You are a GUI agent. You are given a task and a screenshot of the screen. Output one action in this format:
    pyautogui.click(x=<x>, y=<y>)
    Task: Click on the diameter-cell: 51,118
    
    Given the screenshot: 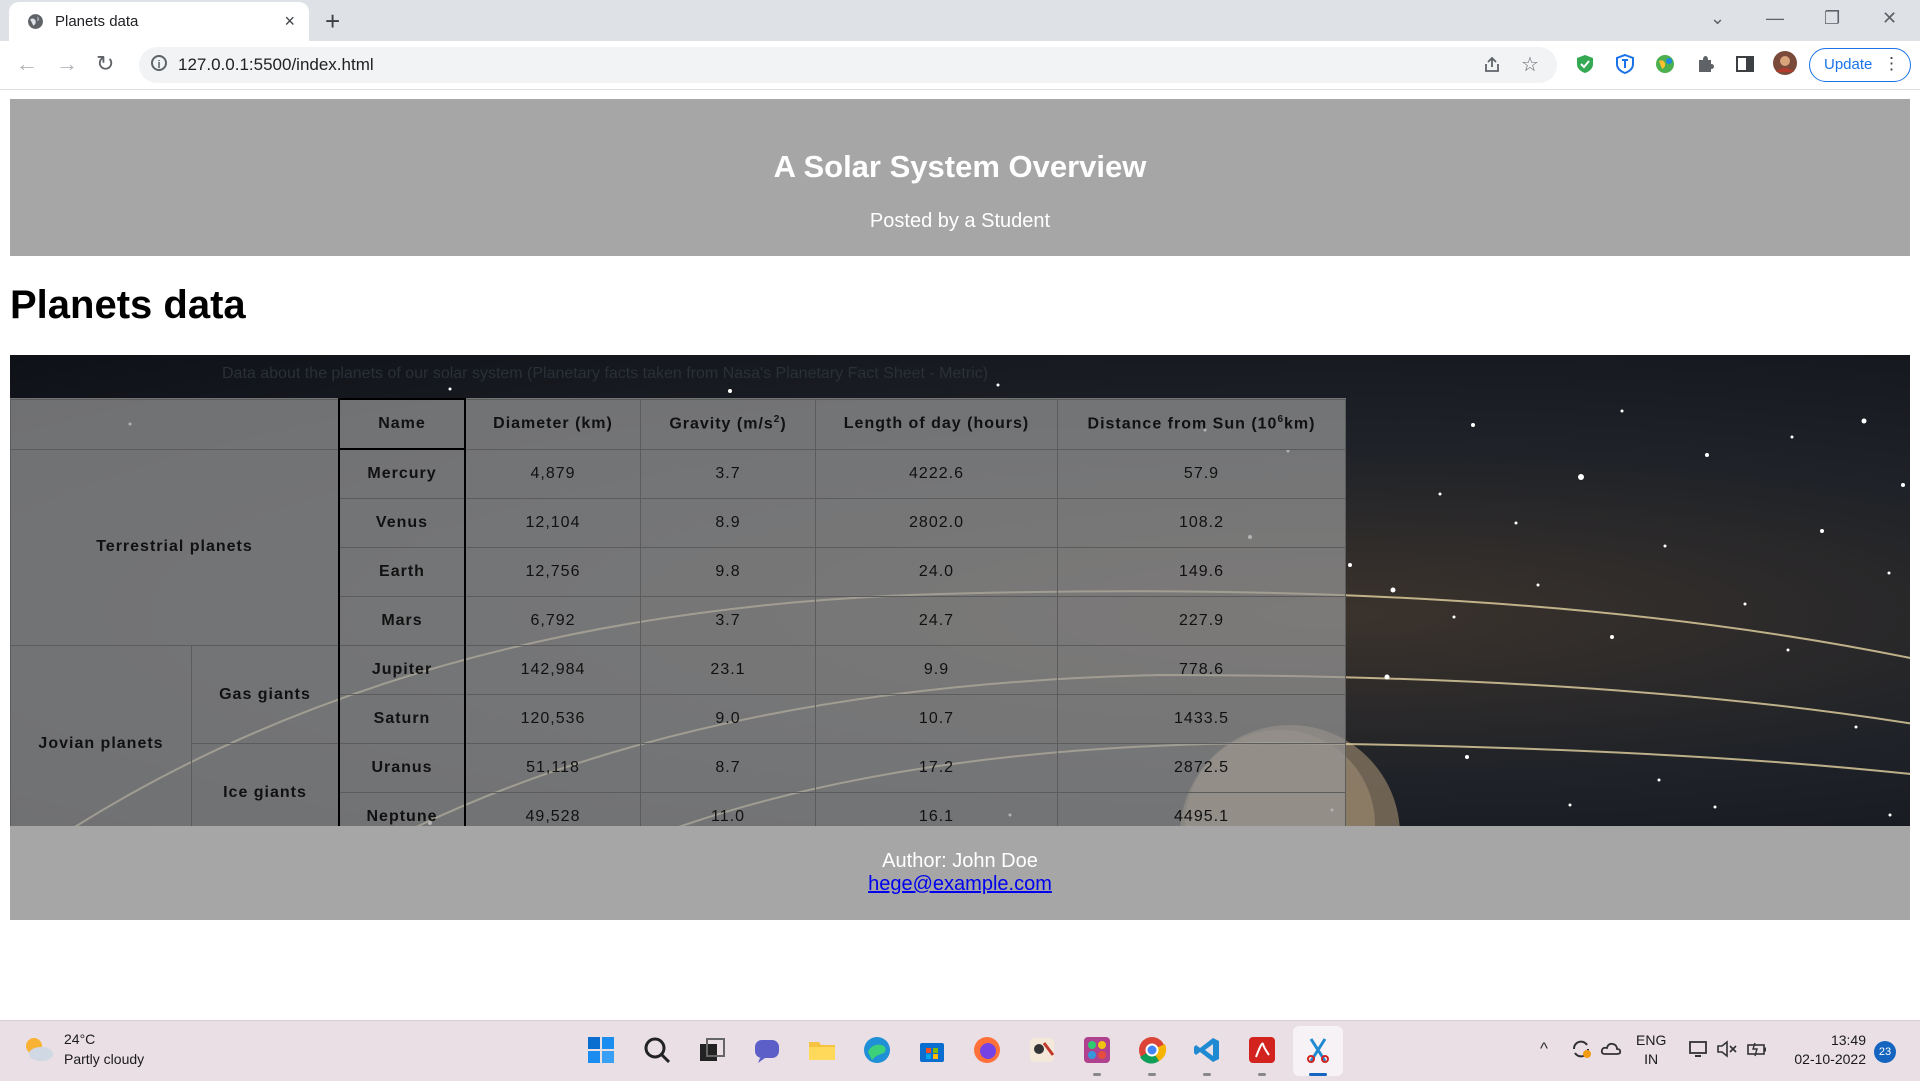 What is the action you would take?
    pyautogui.click(x=552, y=768)
    